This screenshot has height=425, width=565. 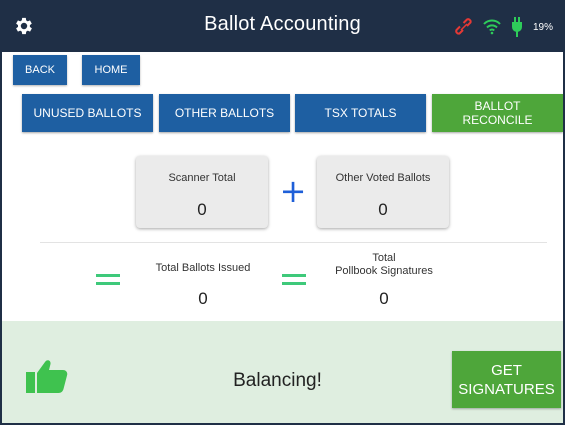 What do you see at coordinates (542, 27) in the screenshot?
I see `battery-level: 19%` at bounding box center [542, 27].